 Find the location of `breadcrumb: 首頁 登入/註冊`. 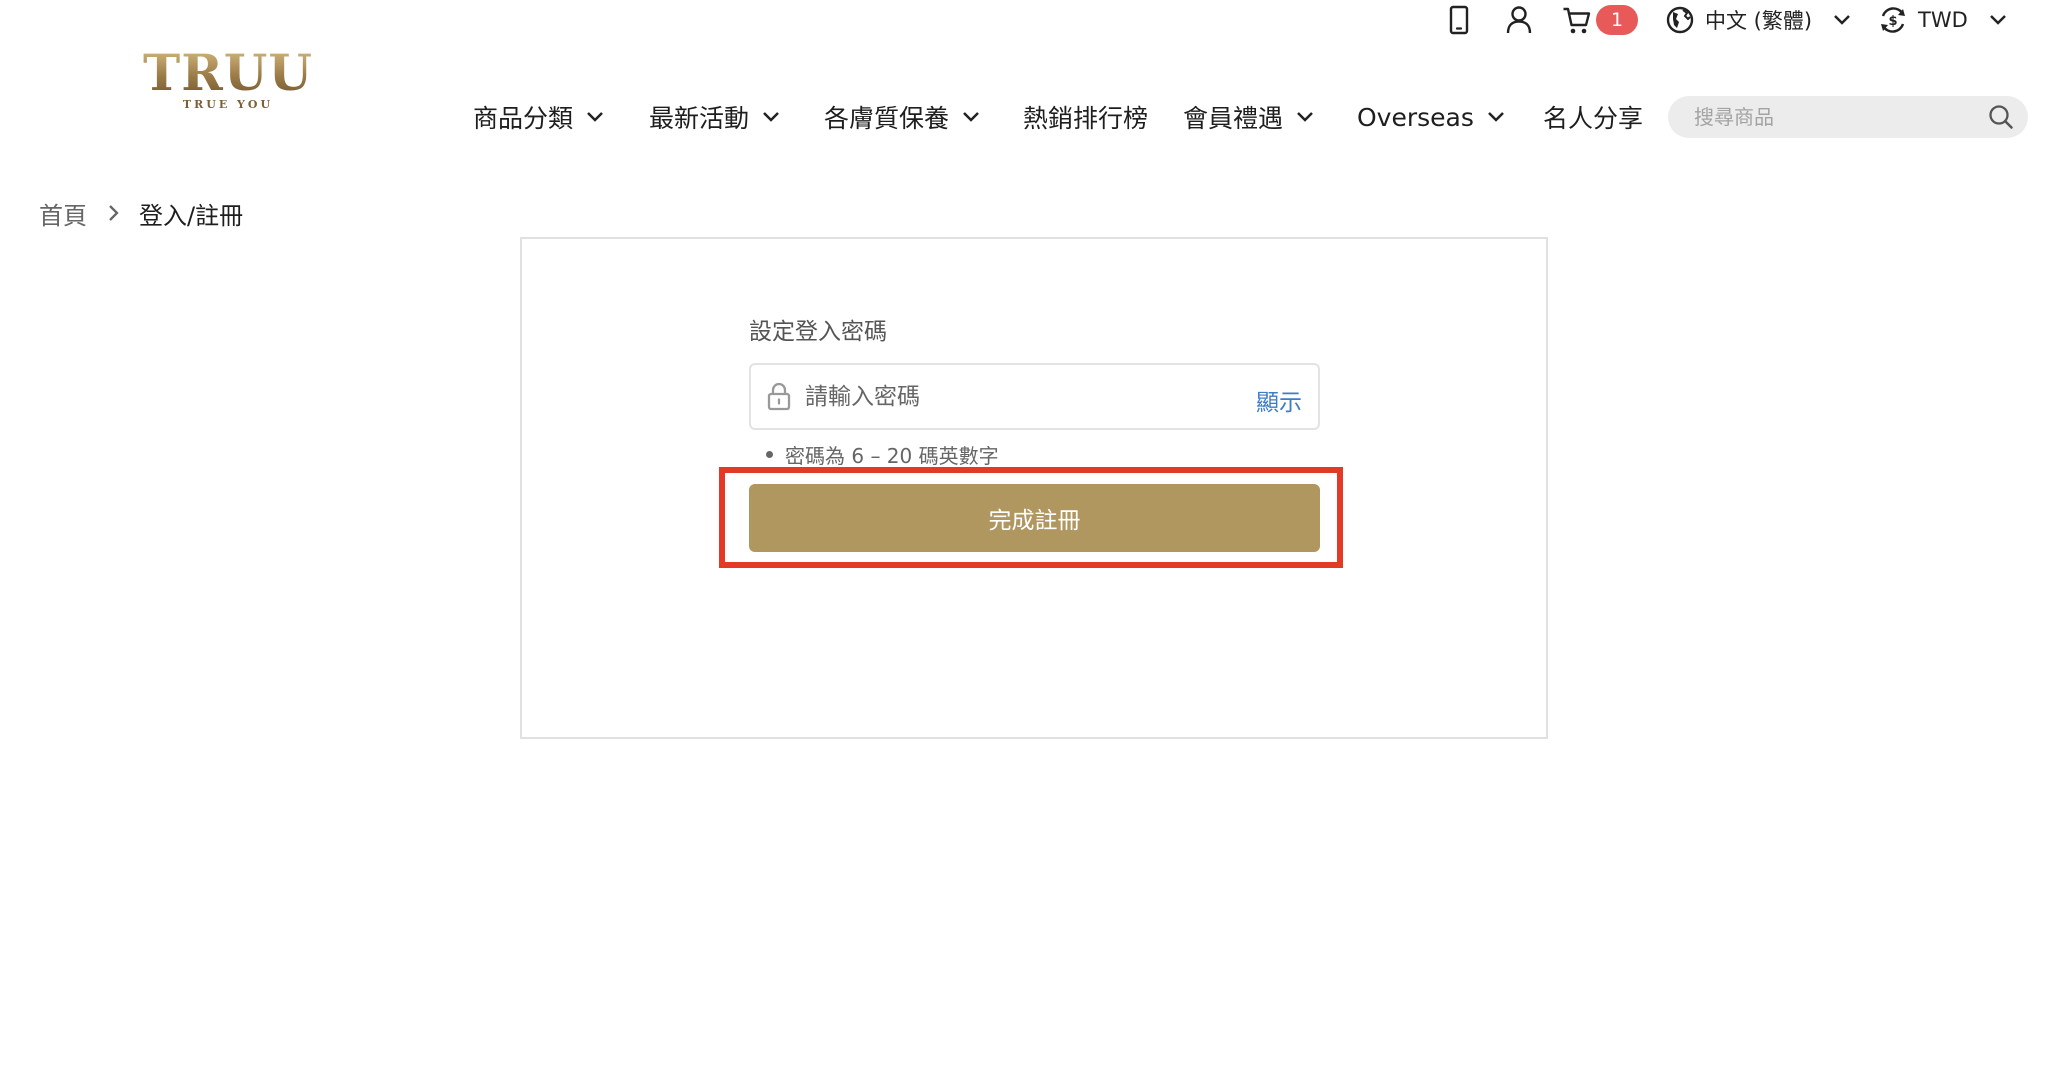

breadcrumb: 首頁 登入/註冊 is located at coordinates (141, 213).